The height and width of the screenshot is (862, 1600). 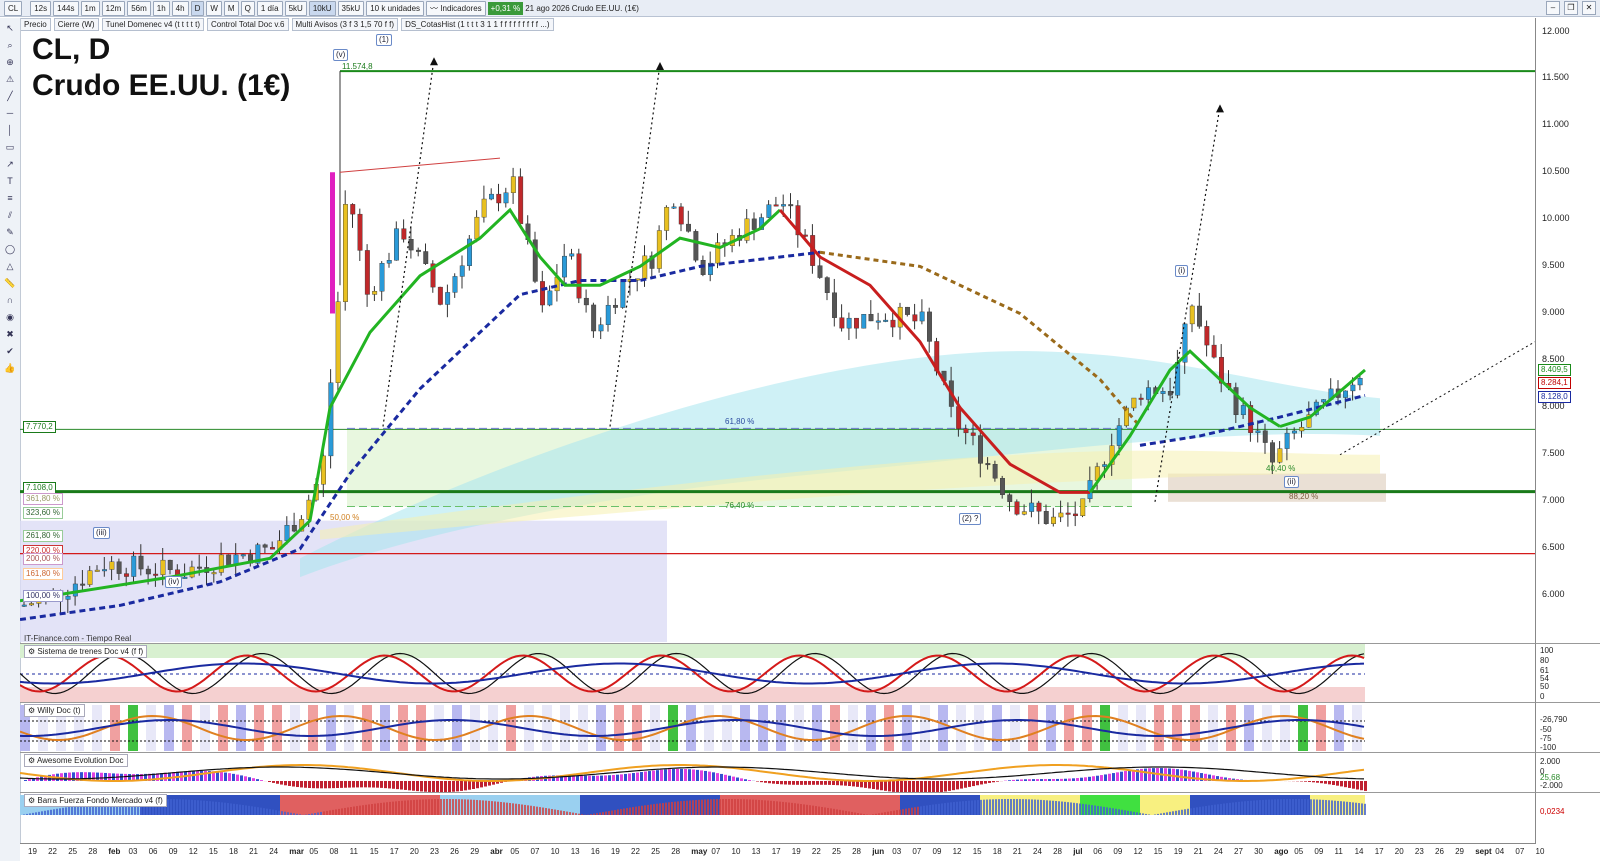 What do you see at coordinates (635, 245) in the screenshot?
I see `projection-arrow` at bounding box center [635, 245].